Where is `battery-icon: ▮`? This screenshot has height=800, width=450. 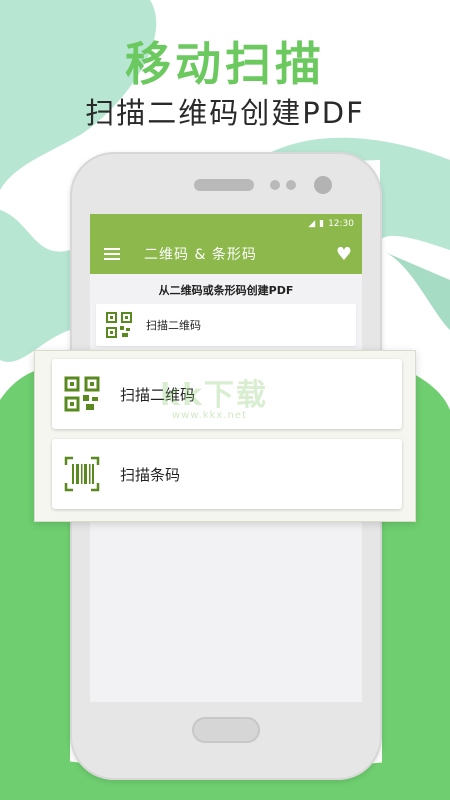
battery-icon: ▮ is located at coordinates (322, 224).